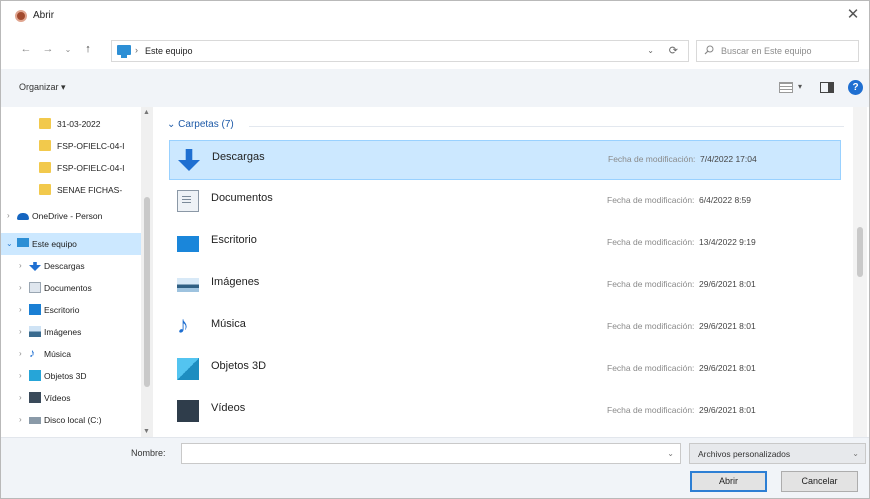 The width and height of the screenshot is (870, 499). What do you see at coordinates (670, 453) in the screenshot?
I see `filename-dropdown-icon: ⌄` at bounding box center [670, 453].